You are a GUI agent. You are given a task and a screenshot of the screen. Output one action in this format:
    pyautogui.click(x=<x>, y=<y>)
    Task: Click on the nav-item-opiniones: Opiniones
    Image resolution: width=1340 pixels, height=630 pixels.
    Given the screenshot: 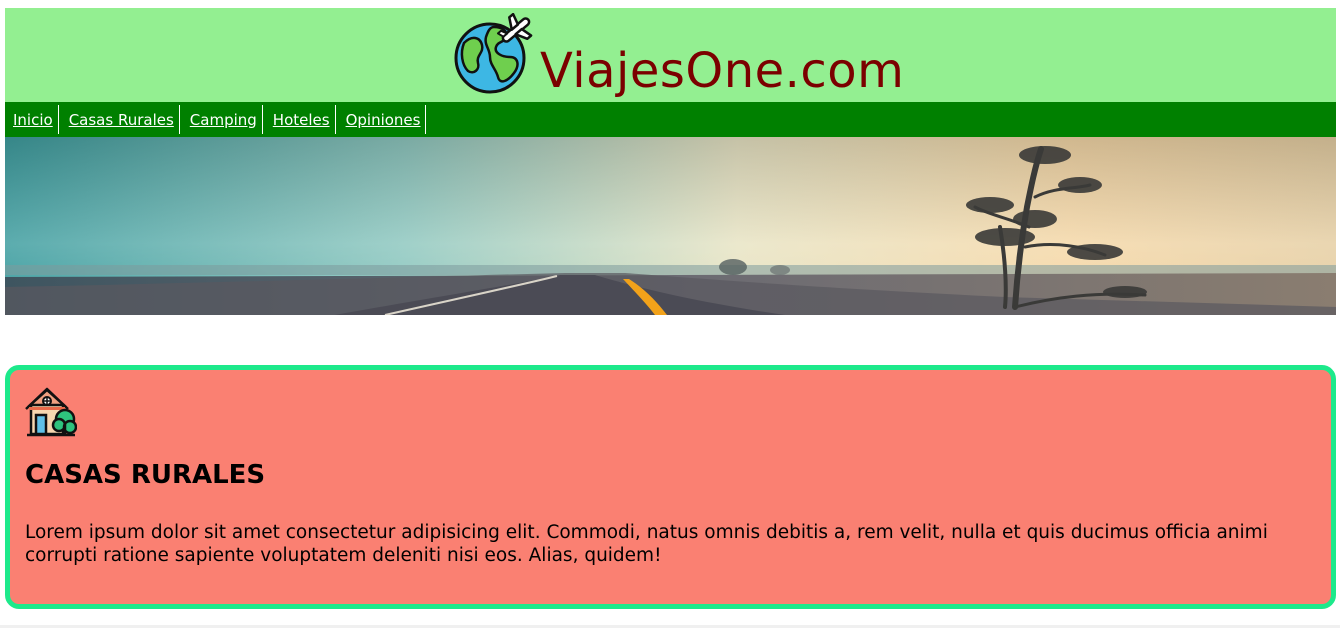 What is the action you would take?
    pyautogui.click(x=384, y=119)
    